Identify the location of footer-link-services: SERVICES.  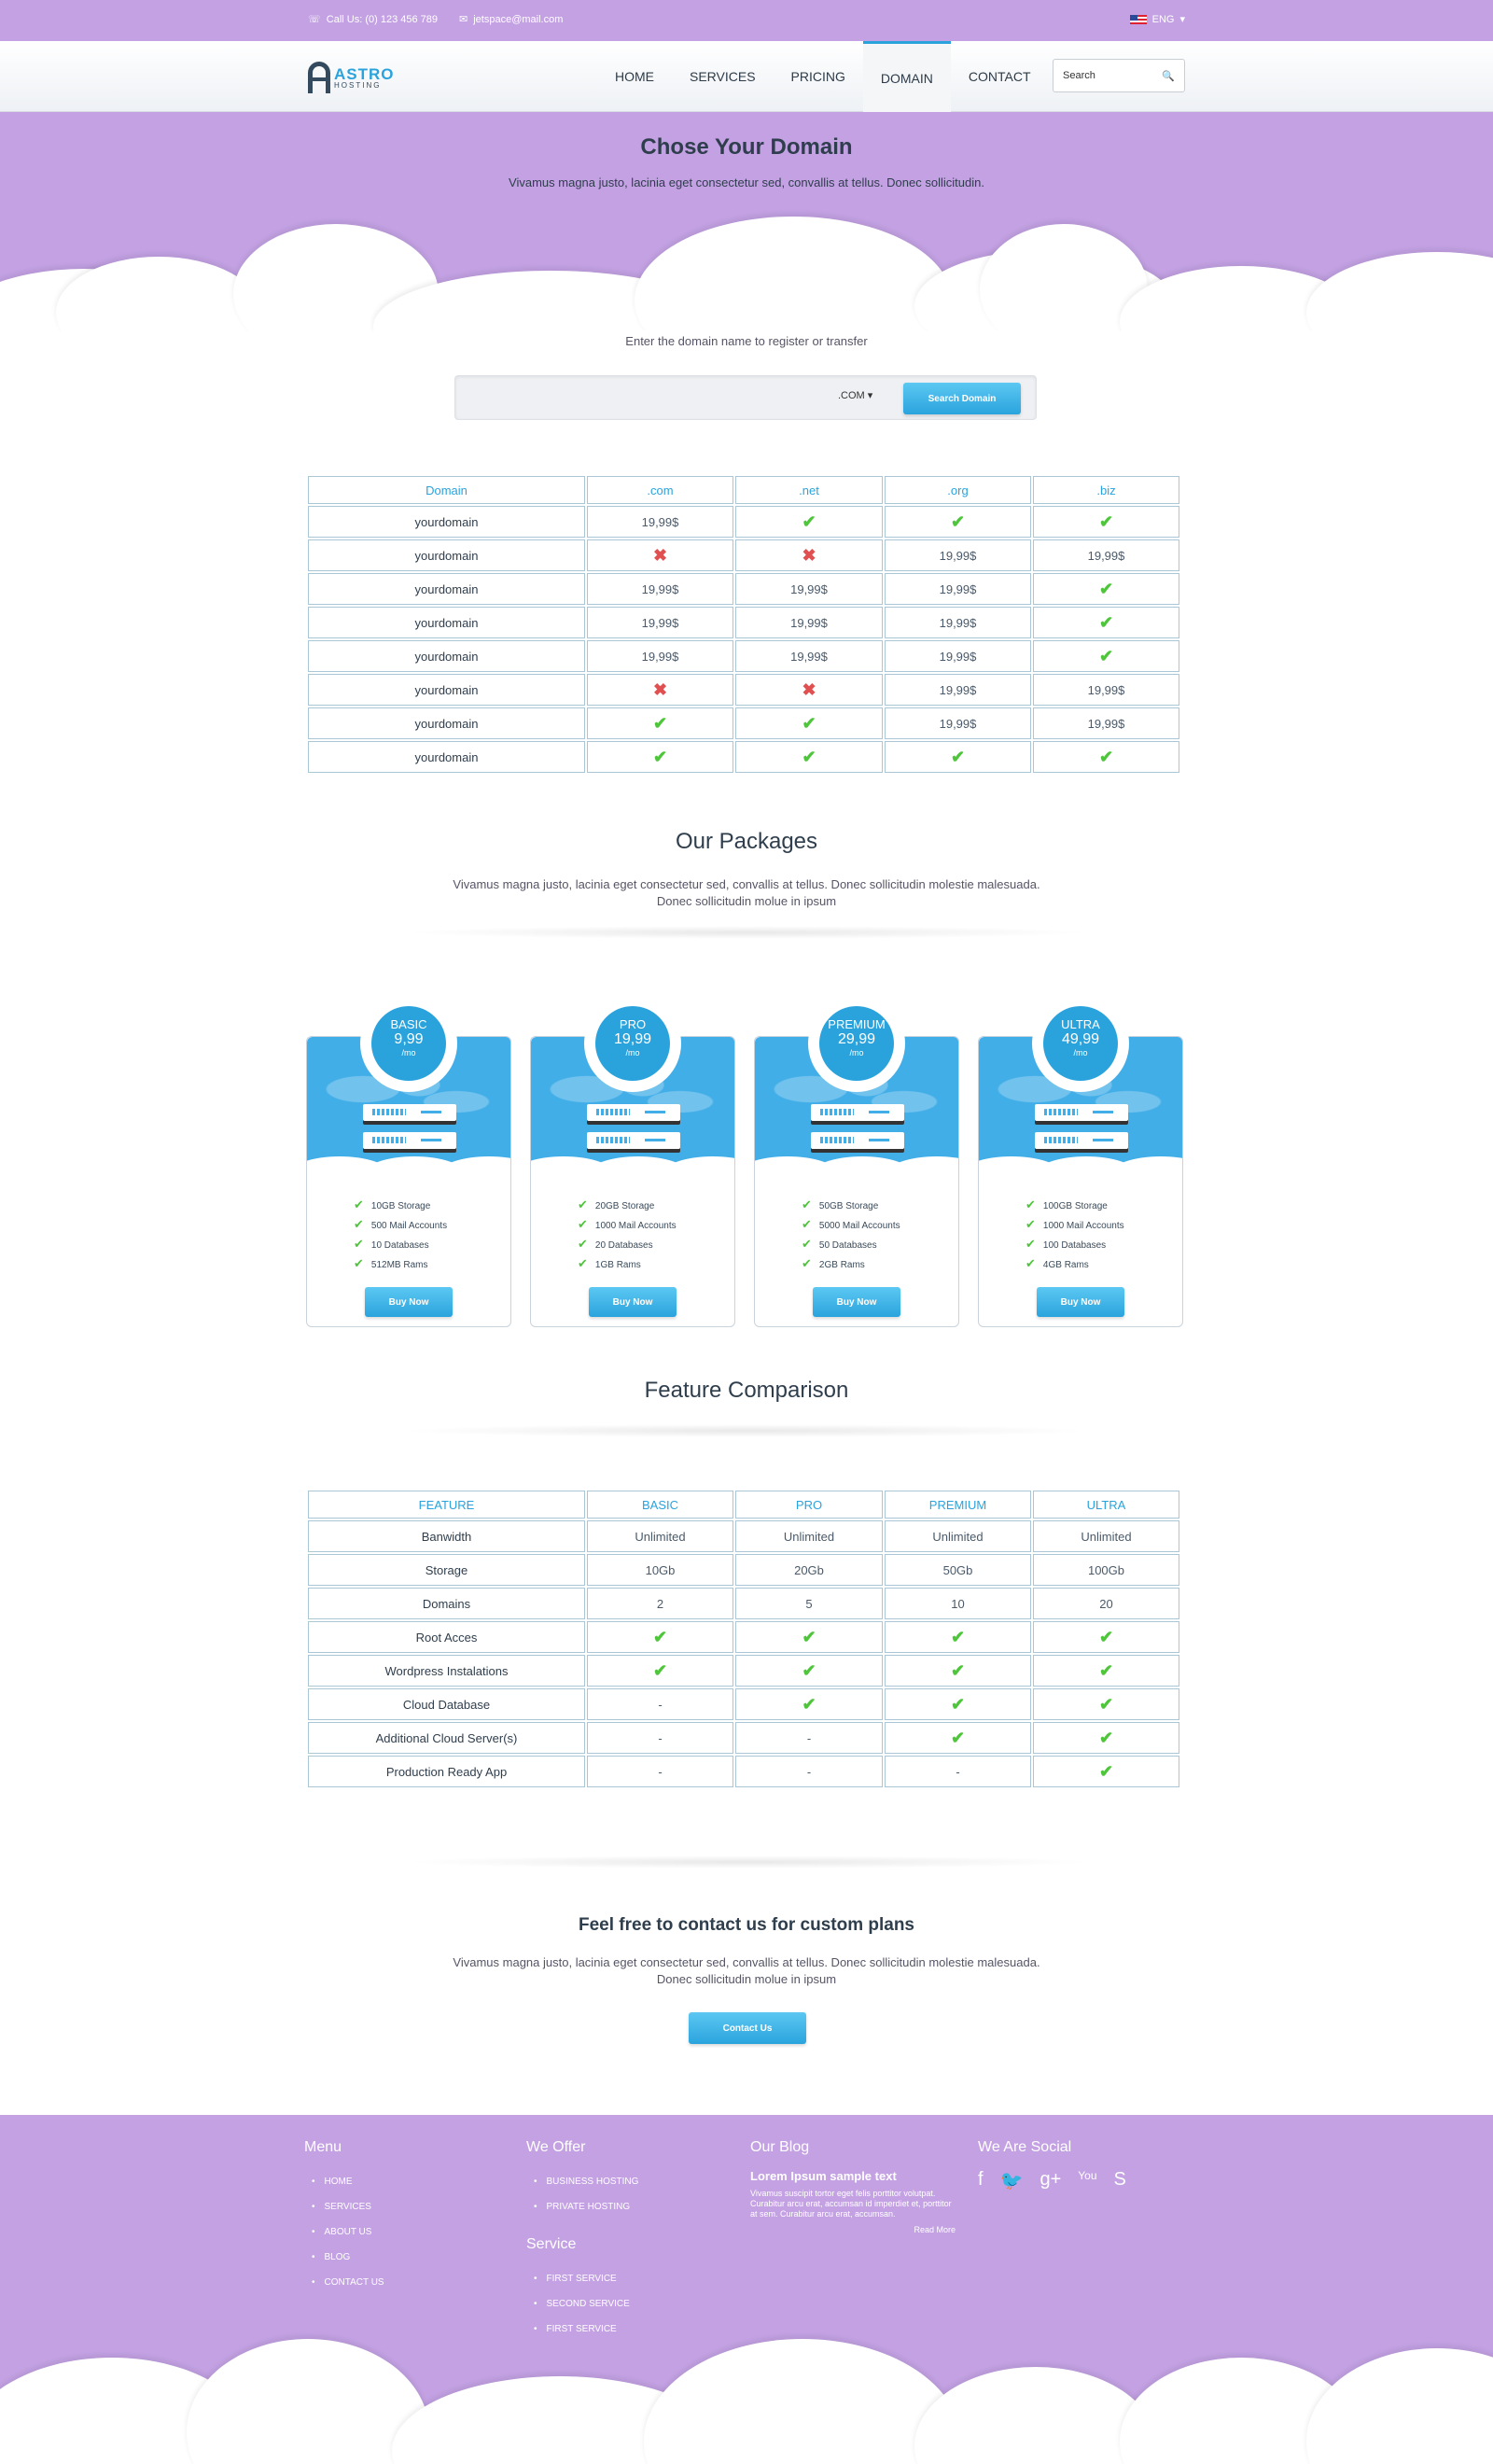
(348, 2206).